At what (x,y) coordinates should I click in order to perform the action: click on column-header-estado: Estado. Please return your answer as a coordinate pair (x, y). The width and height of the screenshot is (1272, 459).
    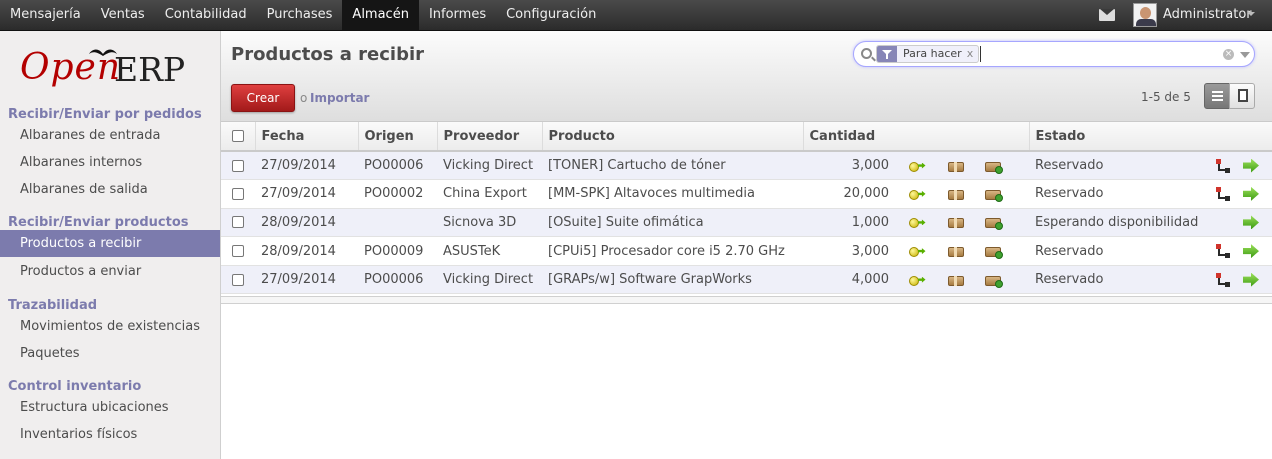
    Looking at the image, I should click on (1150, 137).